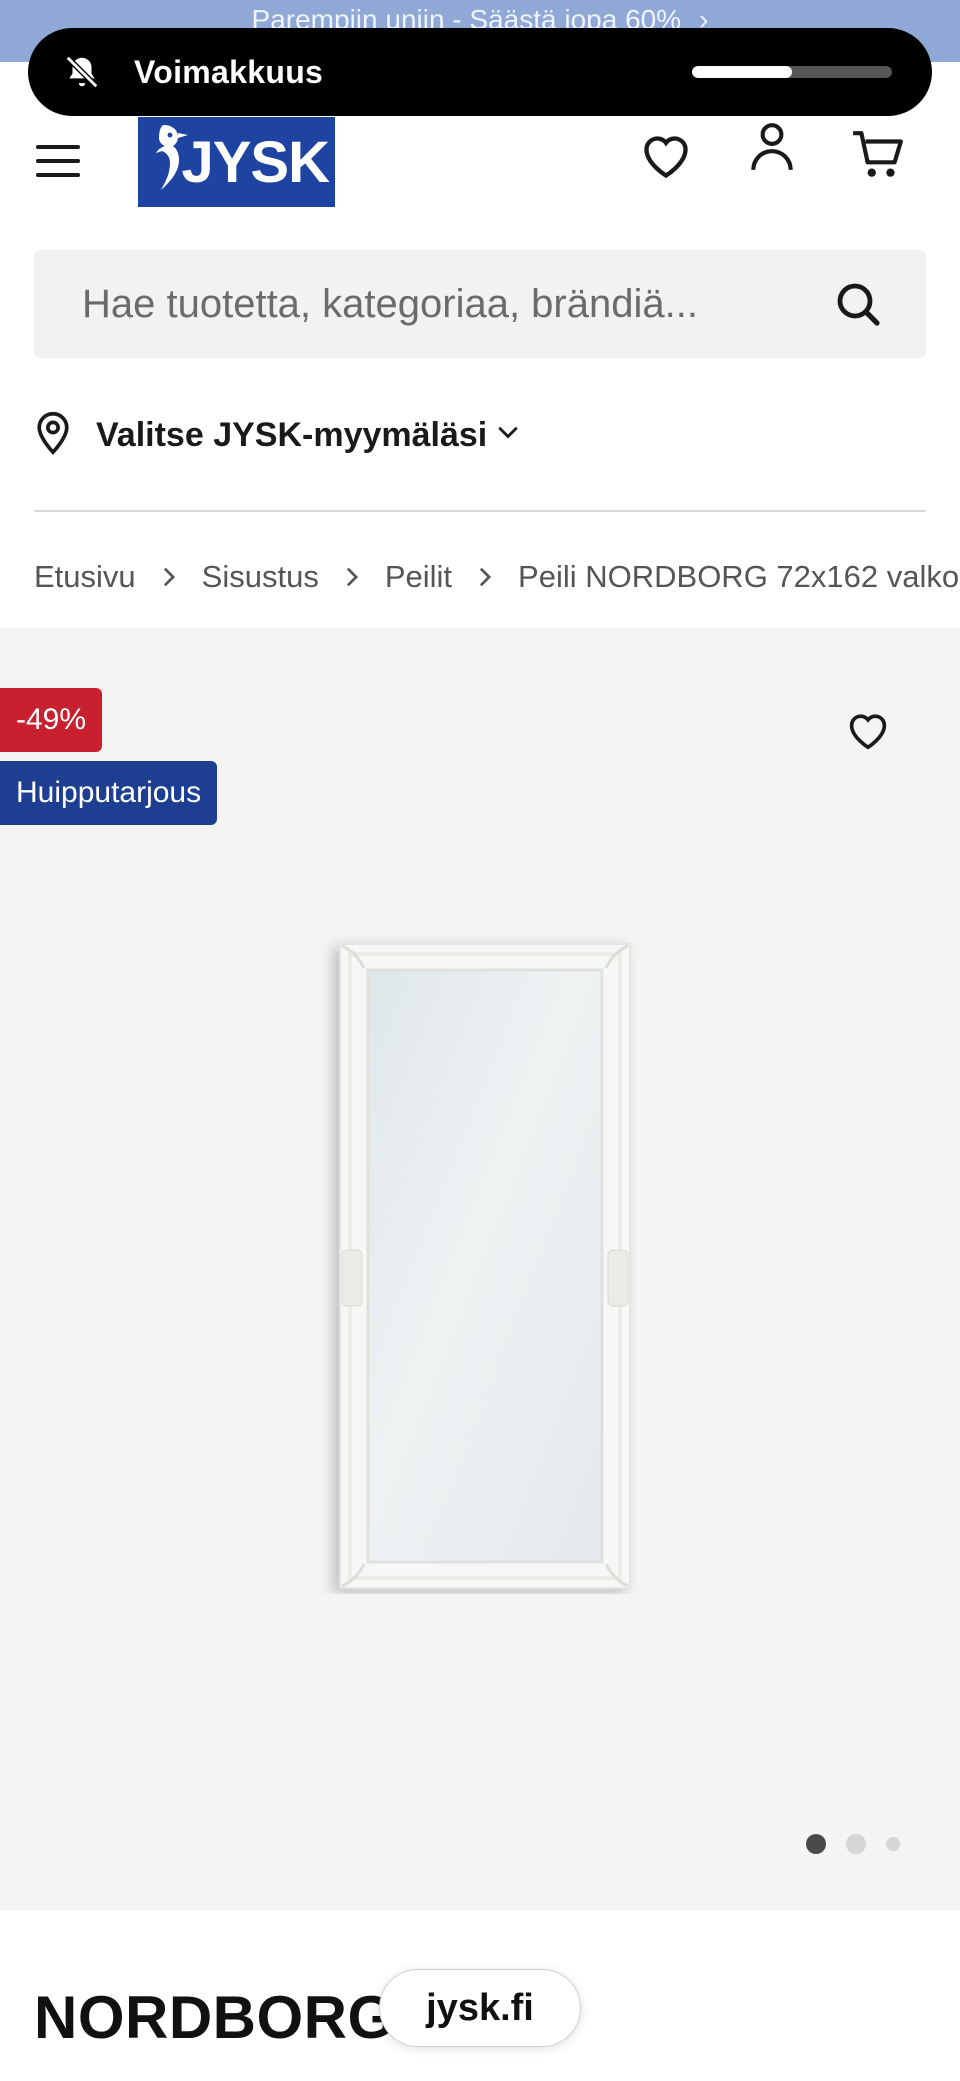  Describe the element at coordinates (456, 304) in the screenshot. I see `search-input` at that location.